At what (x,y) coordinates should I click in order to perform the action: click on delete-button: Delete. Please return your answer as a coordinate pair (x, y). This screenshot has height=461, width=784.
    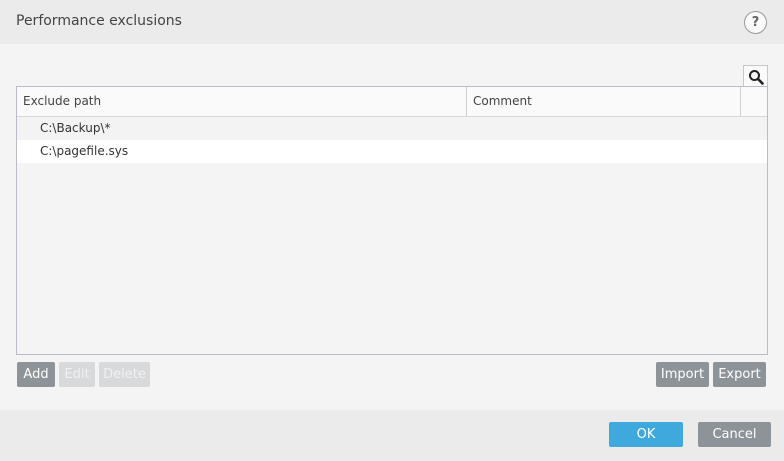
    Looking at the image, I should click on (124, 374).